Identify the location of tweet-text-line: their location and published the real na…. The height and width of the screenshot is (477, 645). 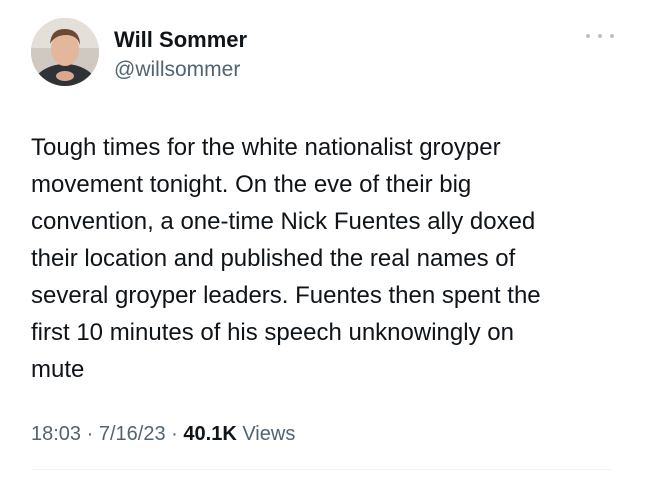
(273, 258).